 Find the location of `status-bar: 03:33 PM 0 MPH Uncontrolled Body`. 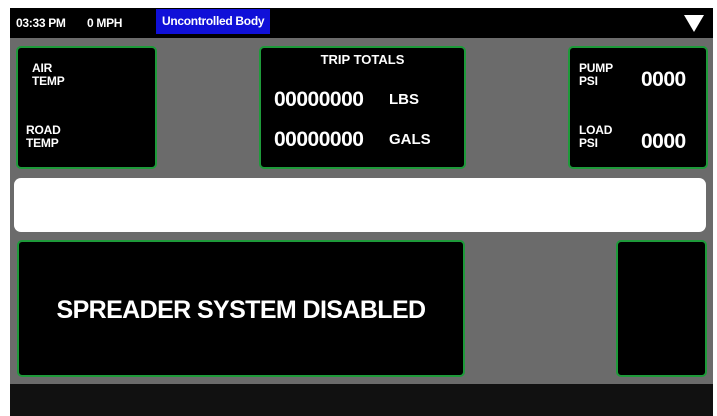

status-bar: 03:33 PM 0 MPH Uncontrolled Body is located at coordinates (361, 23).